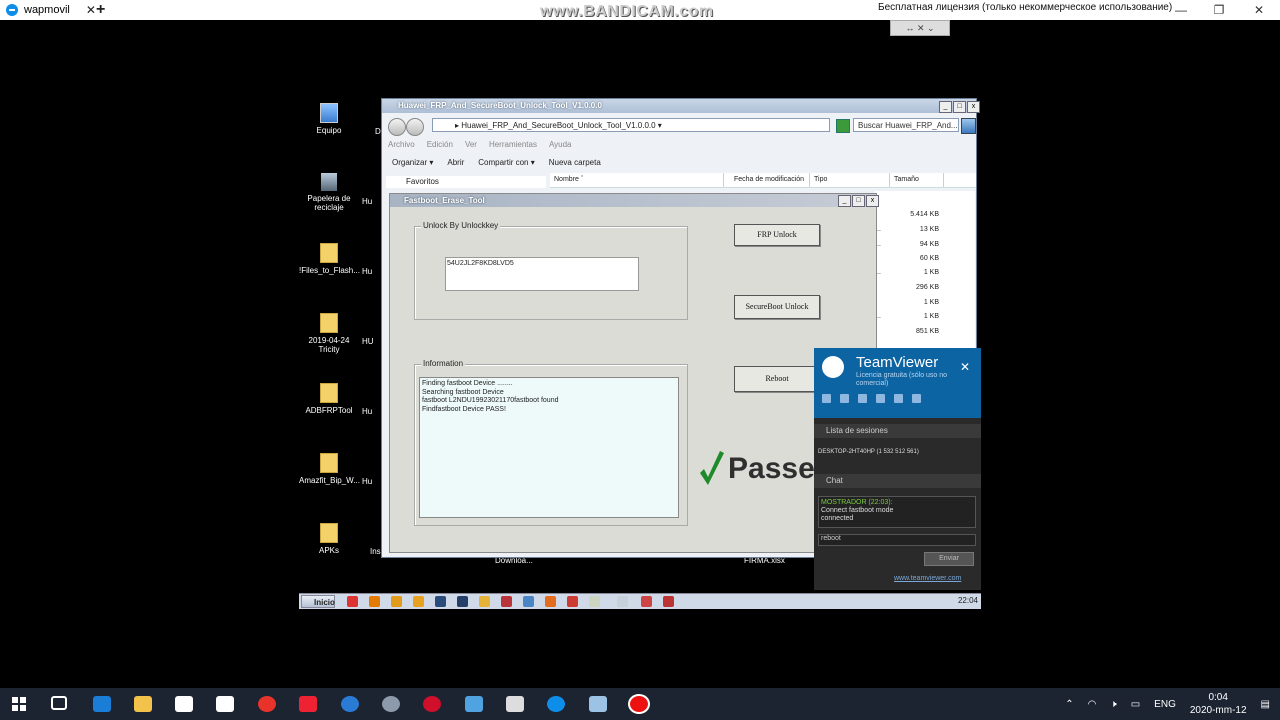 The width and height of the screenshot is (1280, 720). What do you see at coordinates (59, 703) in the screenshot?
I see `task-view-icon` at bounding box center [59, 703].